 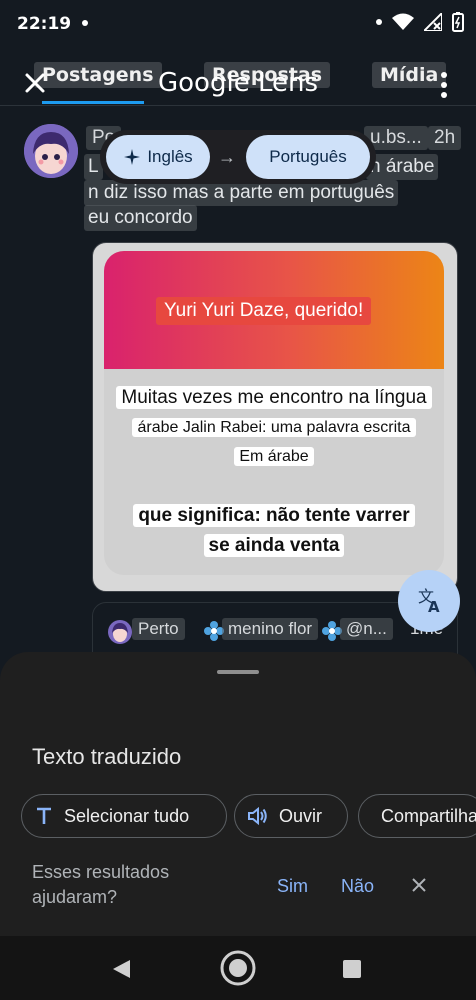 What do you see at coordinates (127, 815) in the screenshot?
I see `select-all-label: Selecionar tudo` at bounding box center [127, 815].